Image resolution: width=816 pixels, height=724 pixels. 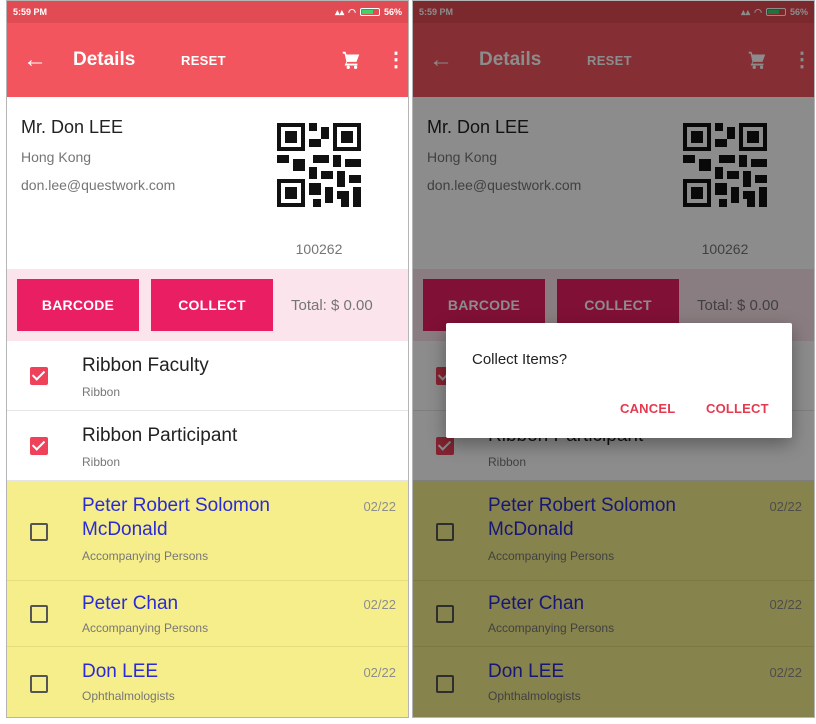 I want to click on dialog-collect-button: COLLECT, so click(x=737, y=408).